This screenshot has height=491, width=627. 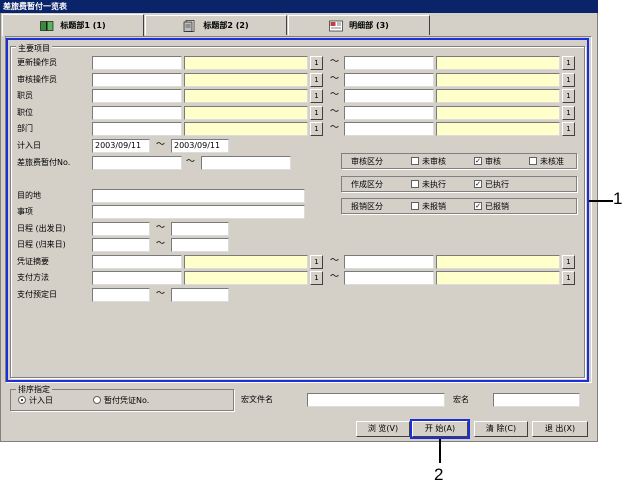 I want to click on sort-entry-date-radio, so click(x=22, y=400).